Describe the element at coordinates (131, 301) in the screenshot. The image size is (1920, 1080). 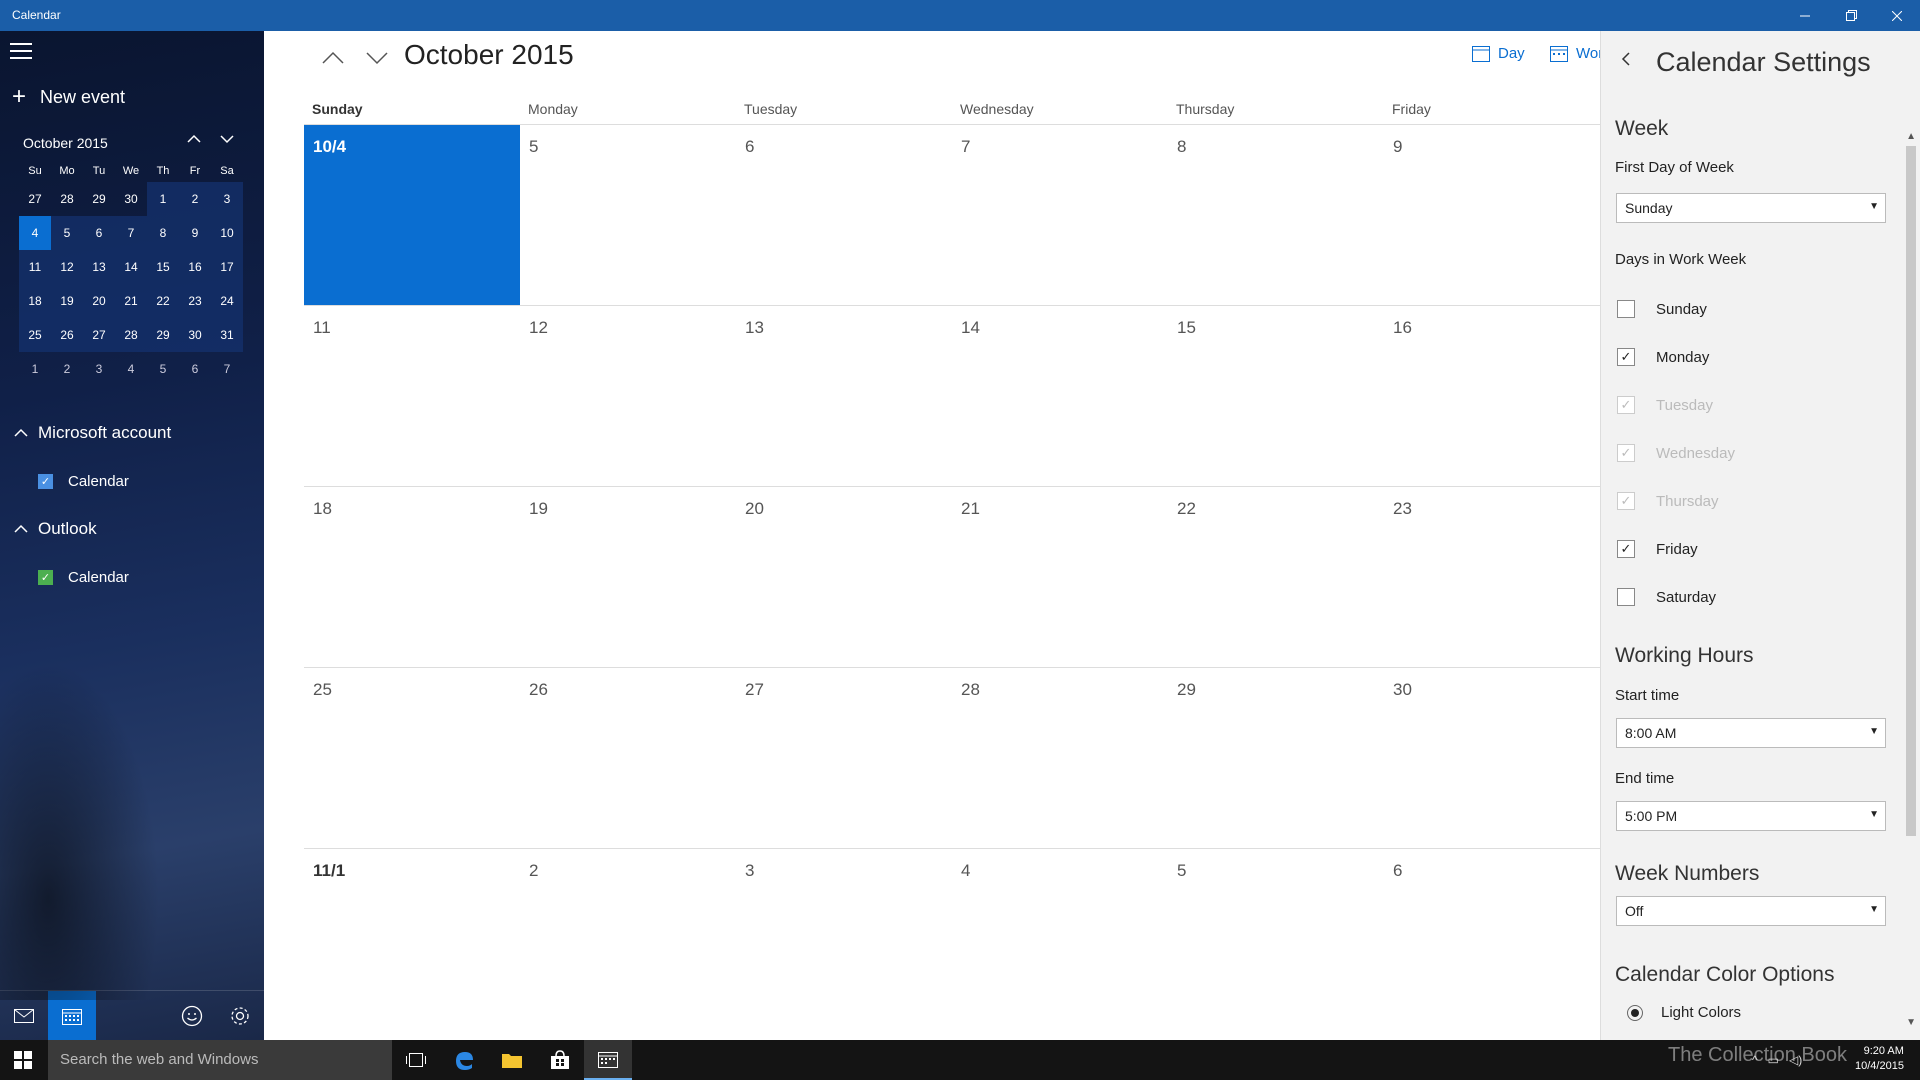
I see `mini-day: 21` at that location.